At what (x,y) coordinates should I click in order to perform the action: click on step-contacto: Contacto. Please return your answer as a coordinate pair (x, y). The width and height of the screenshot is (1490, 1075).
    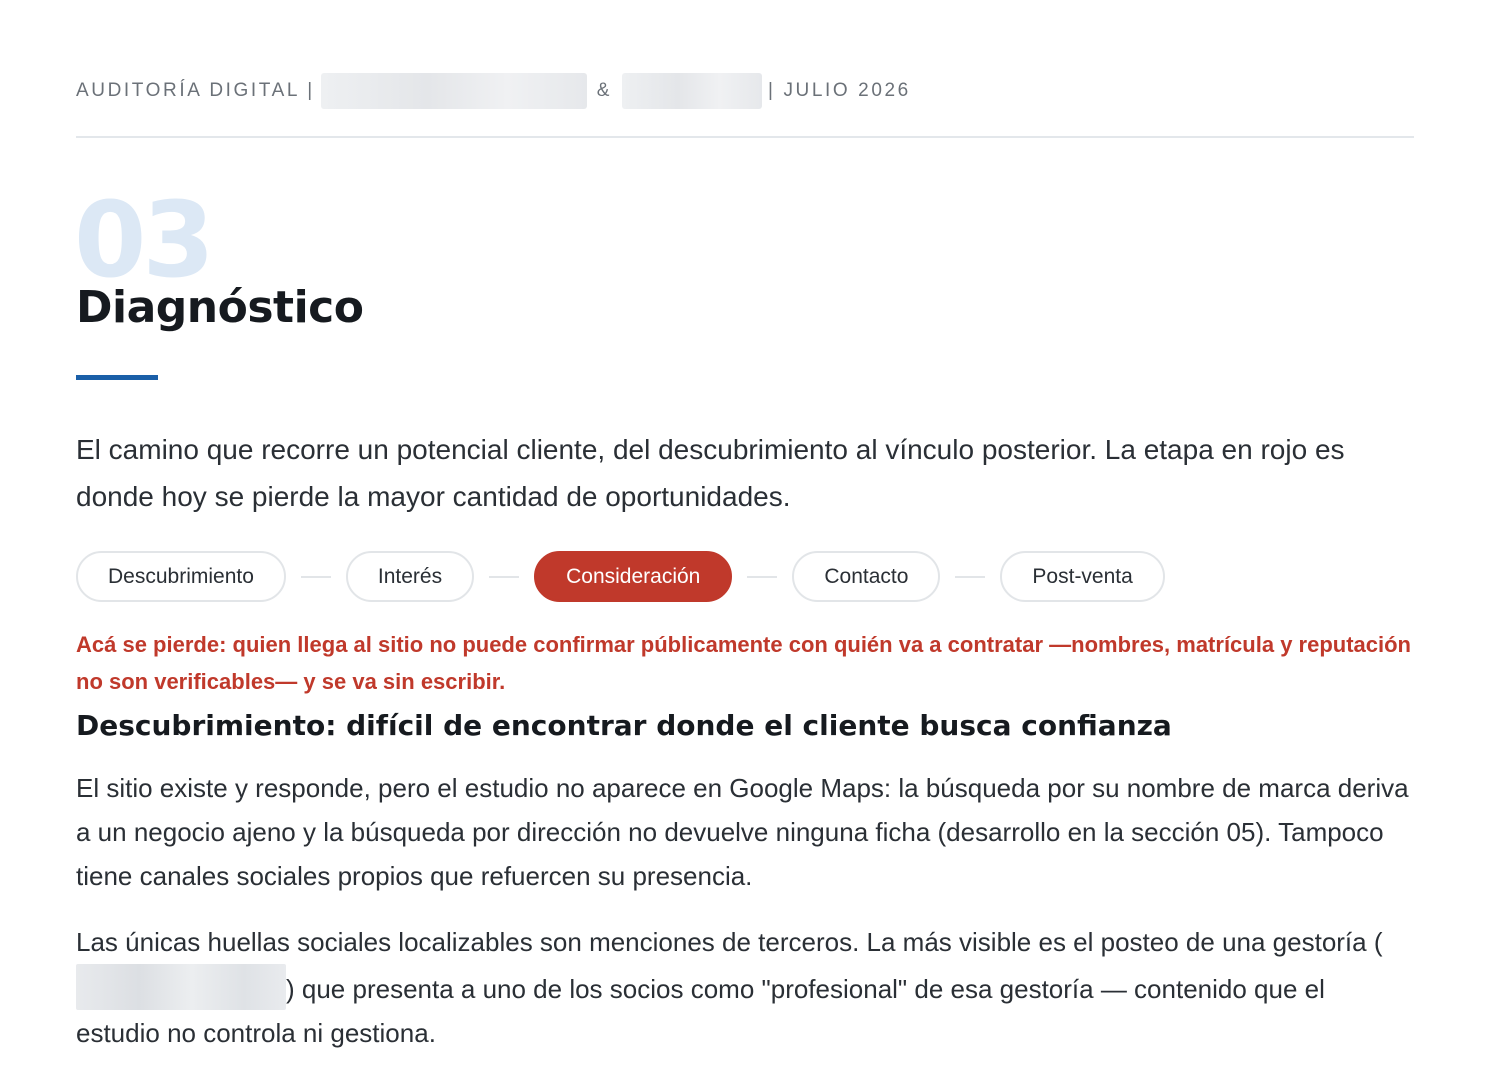
    Looking at the image, I should click on (866, 576).